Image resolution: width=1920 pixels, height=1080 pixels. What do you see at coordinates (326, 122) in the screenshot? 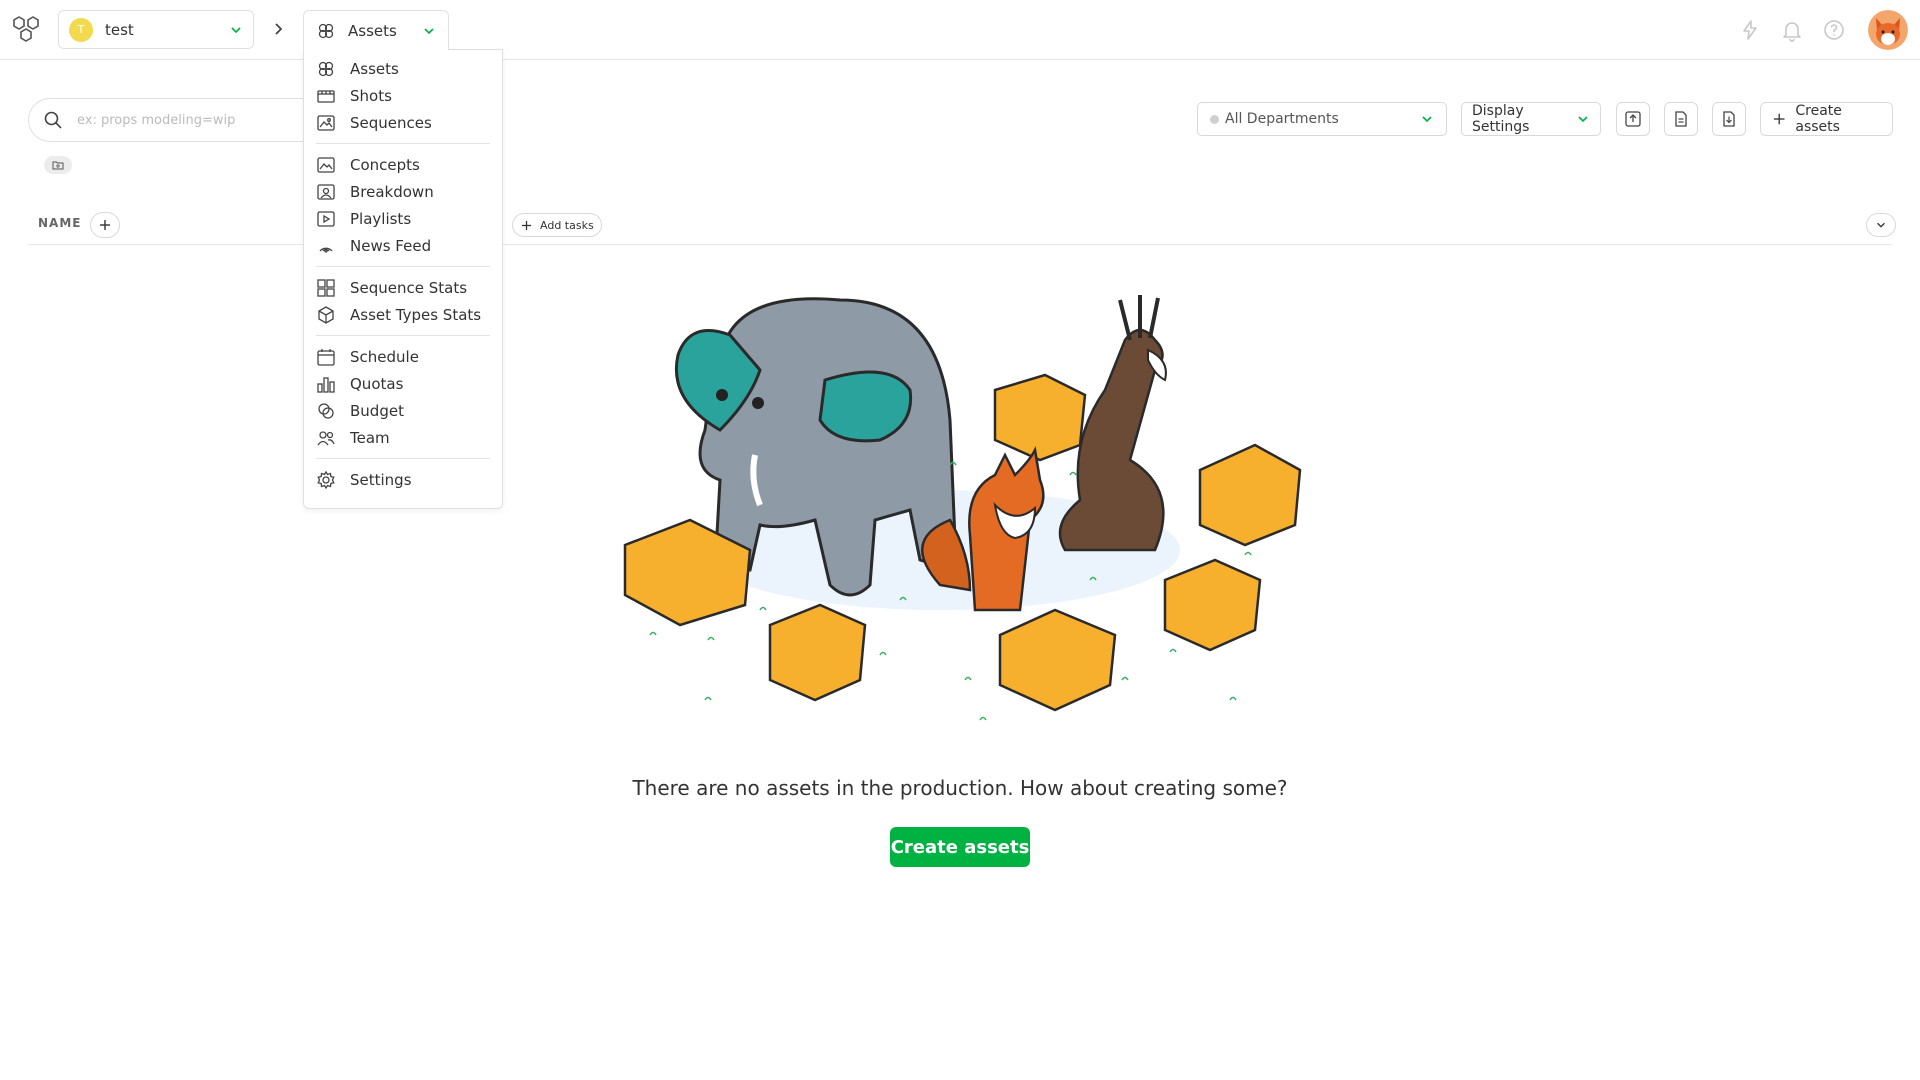
I see `sequences-icon` at bounding box center [326, 122].